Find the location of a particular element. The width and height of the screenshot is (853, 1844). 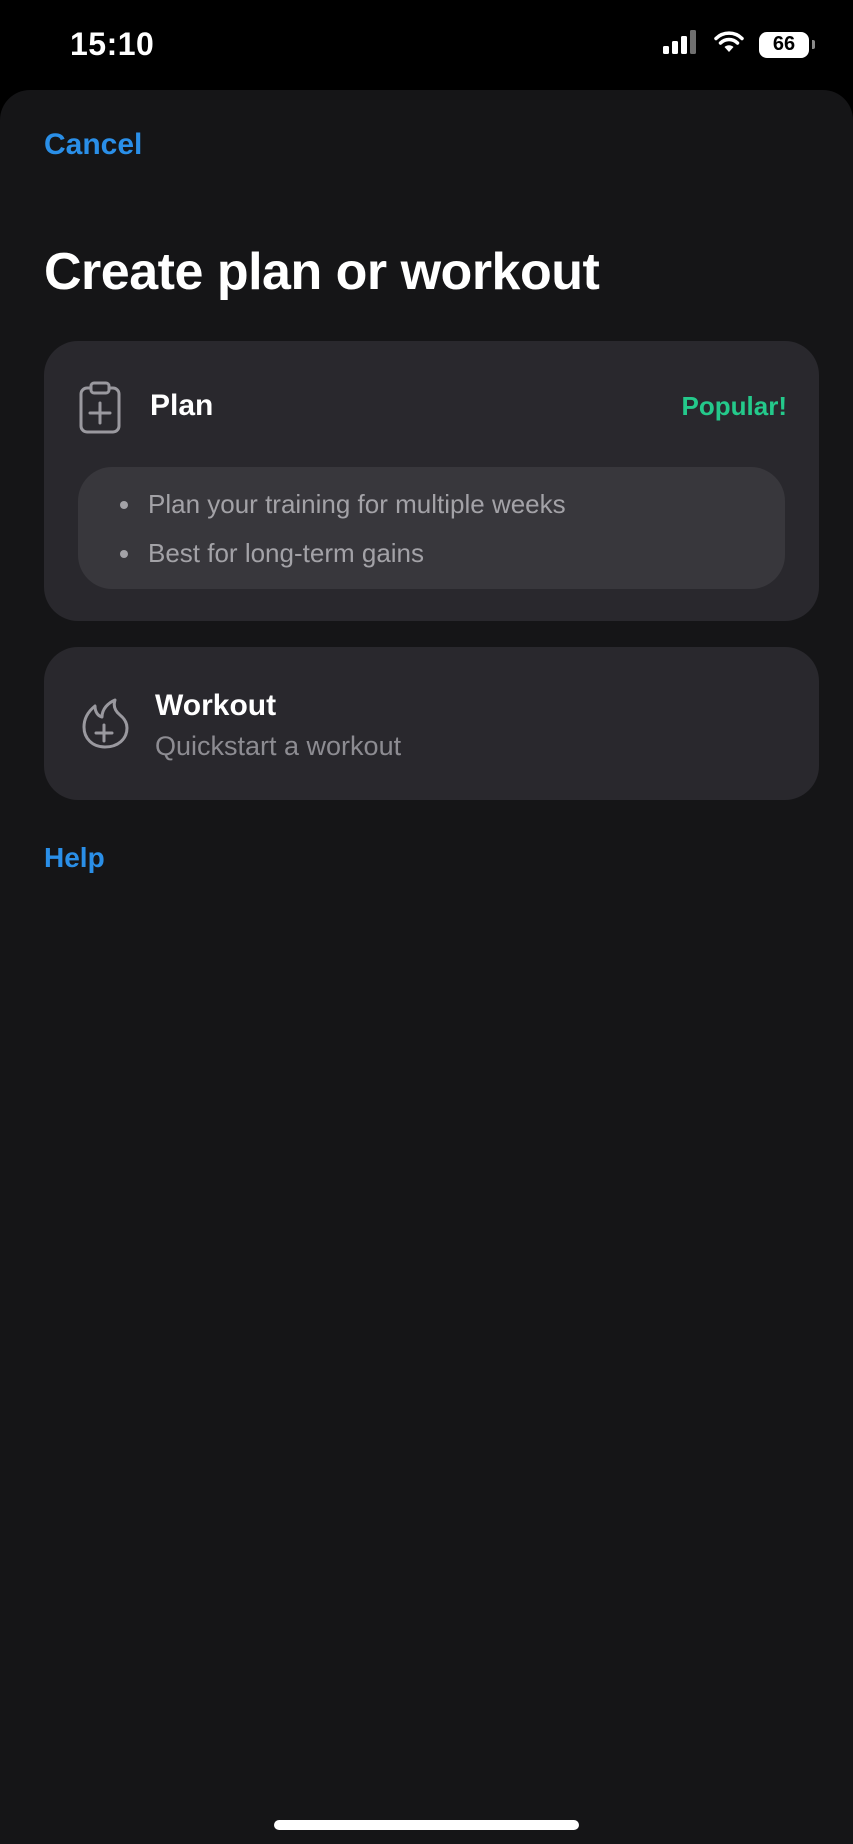

cellular-signal-icon is located at coordinates (681, 44).